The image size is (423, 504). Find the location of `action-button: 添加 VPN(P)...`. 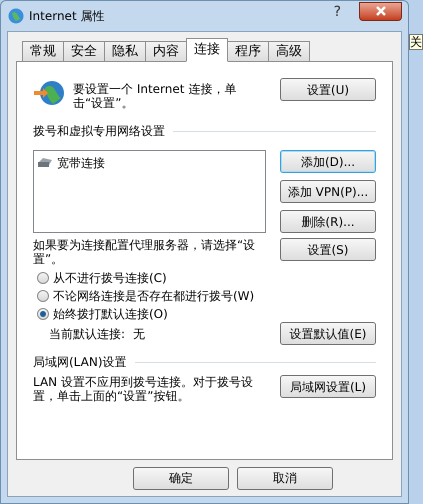

action-button: 添加 VPN(P)... is located at coordinates (328, 191).